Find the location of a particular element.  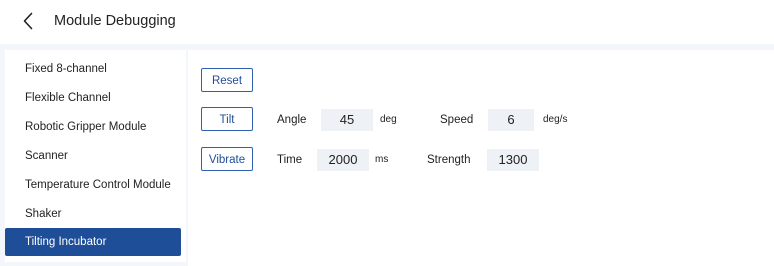

tilt-button: Tilt is located at coordinates (227, 119).